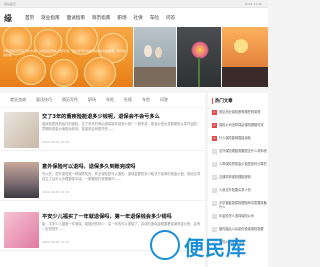  I want to click on tab-jobs: 就业咨询, so click(18, 100).